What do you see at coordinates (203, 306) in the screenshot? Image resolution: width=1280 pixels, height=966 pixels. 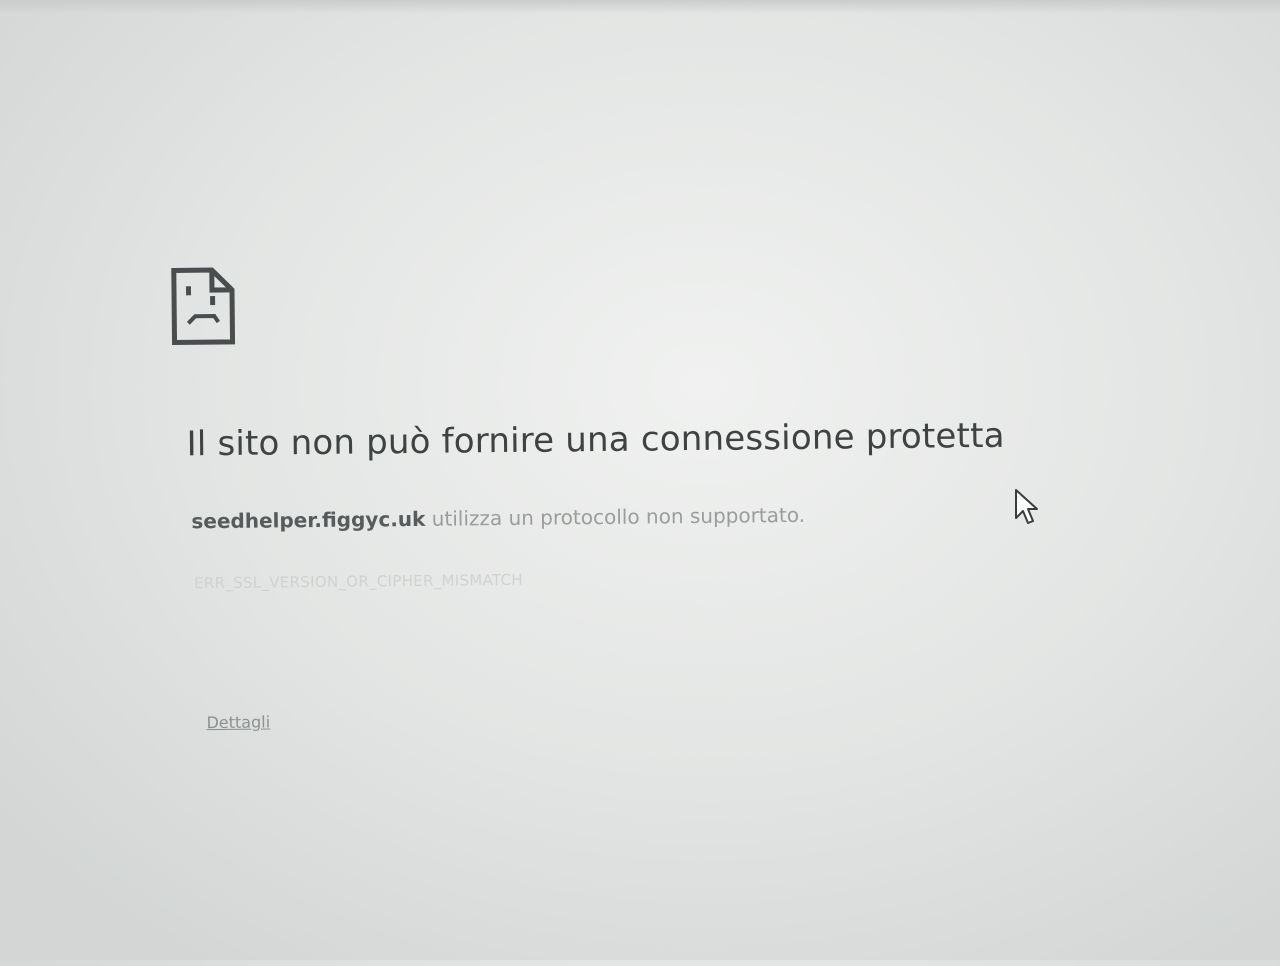 I see `sad-page-icon` at bounding box center [203, 306].